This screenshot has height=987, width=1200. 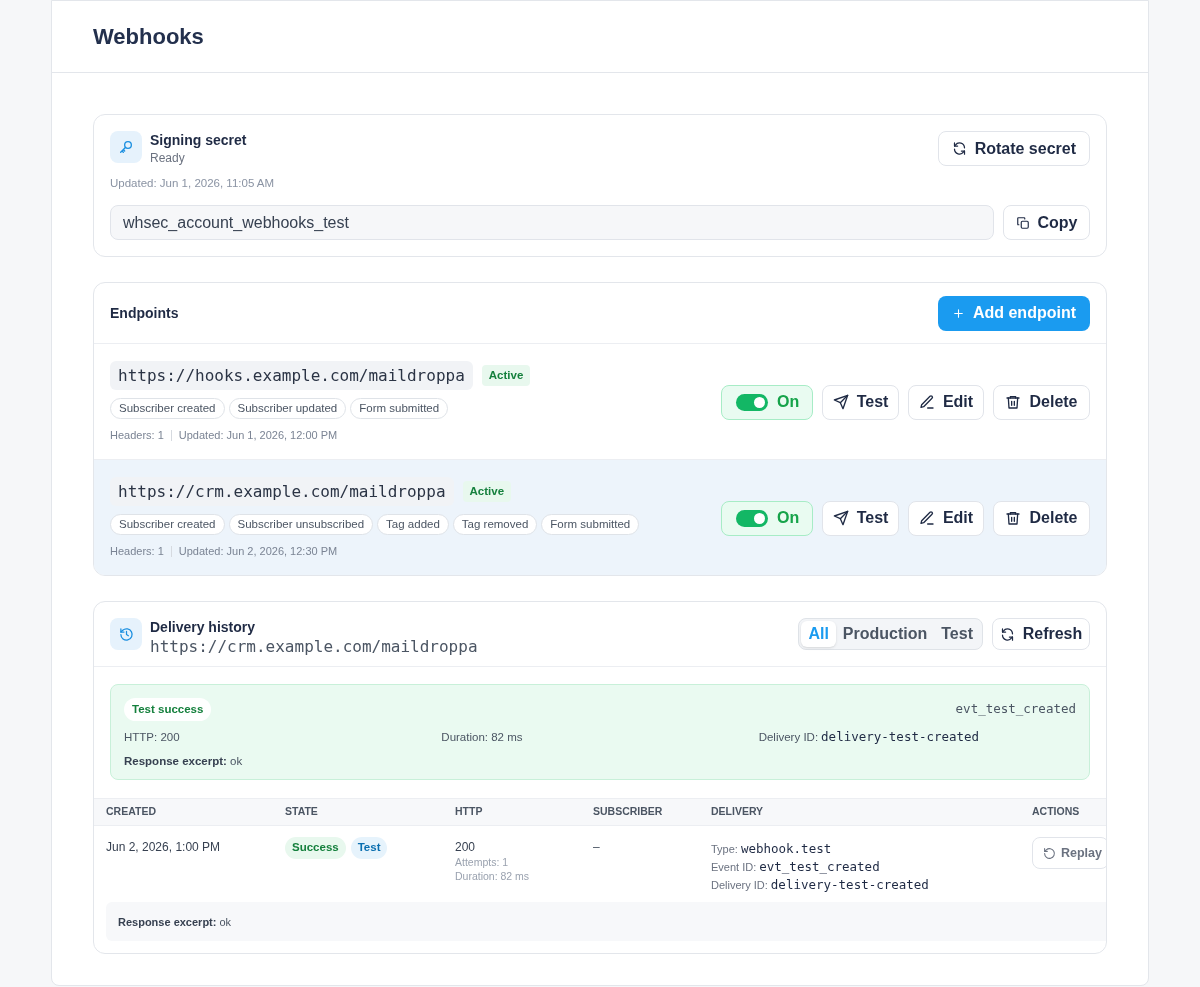 I want to click on delivery-label: Delivery ID:, so click(x=739, y=886).